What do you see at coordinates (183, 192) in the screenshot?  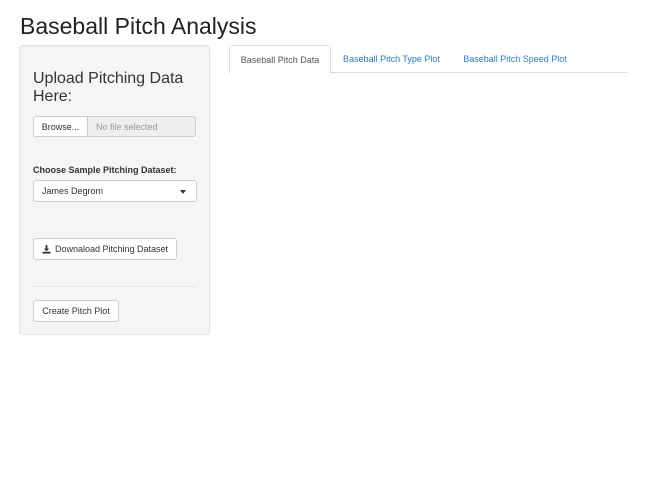 I see `chevron-down-icon` at bounding box center [183, 192].